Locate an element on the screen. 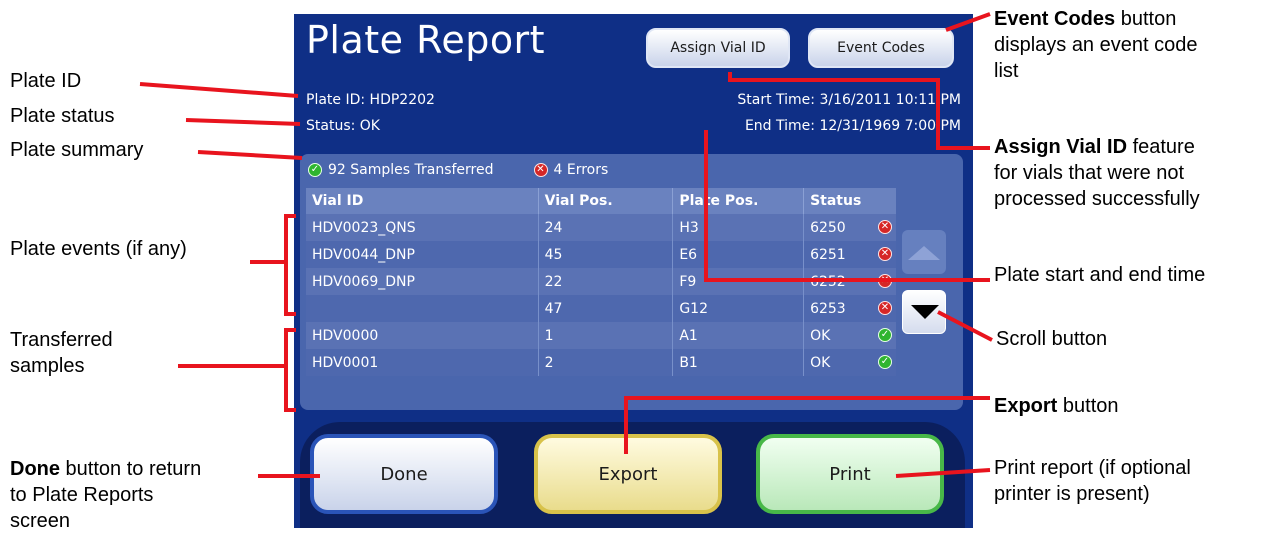 Image resolution: width=1274 pixels, height=544 pixels. status-text: 6252 is located at coordinates (828, 281).